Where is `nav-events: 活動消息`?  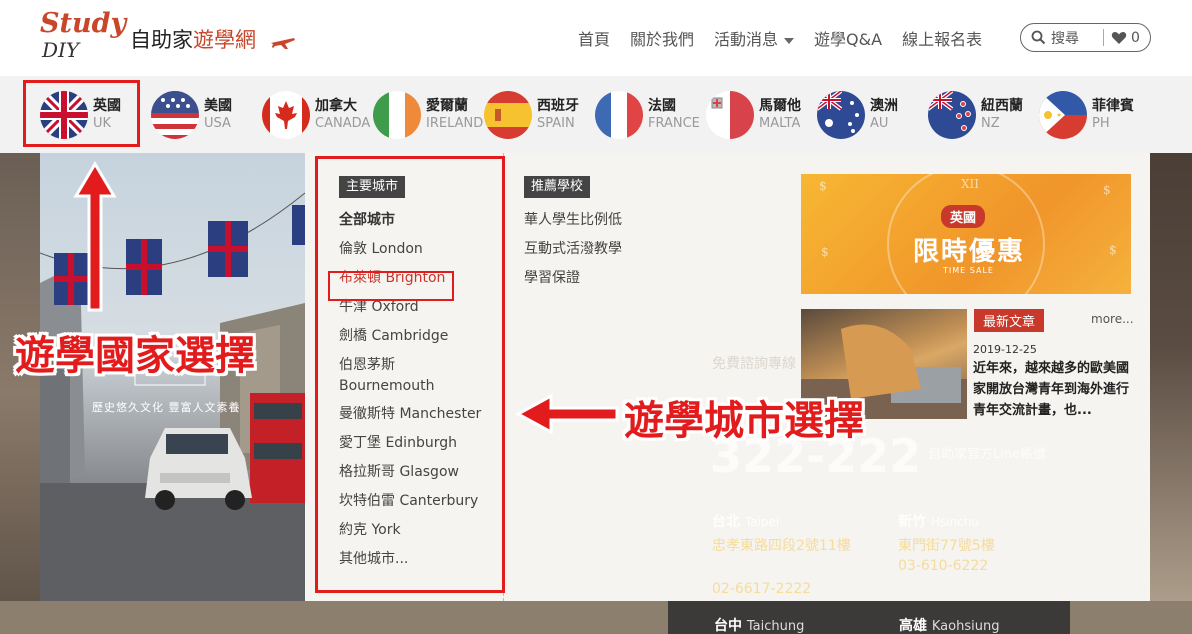
nav-events: 活動消息 is located at coordinates (754, 38).